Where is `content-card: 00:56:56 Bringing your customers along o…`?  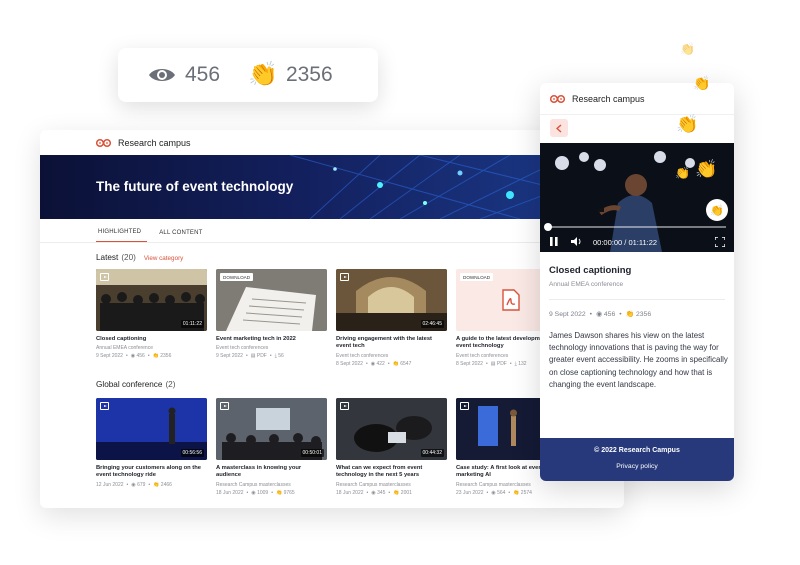 content-card: 00:56:56 Bringing your customers along o… is located at coordinates (151, 447).